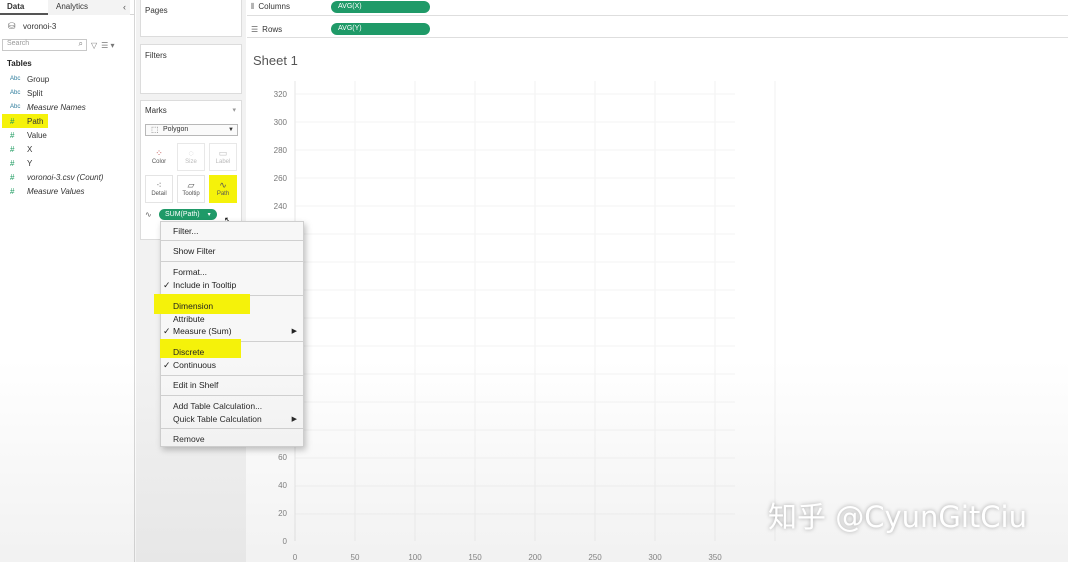  I want to click on watermark: 知乎 @CyunGitCiu, so click(897, 517).